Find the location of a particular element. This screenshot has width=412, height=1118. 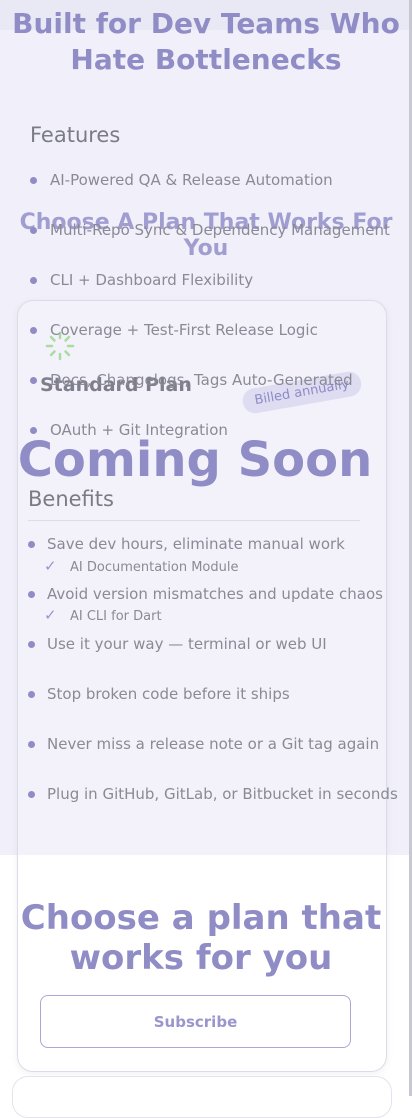

next-plan-card is located at coordinates (202, 1097).